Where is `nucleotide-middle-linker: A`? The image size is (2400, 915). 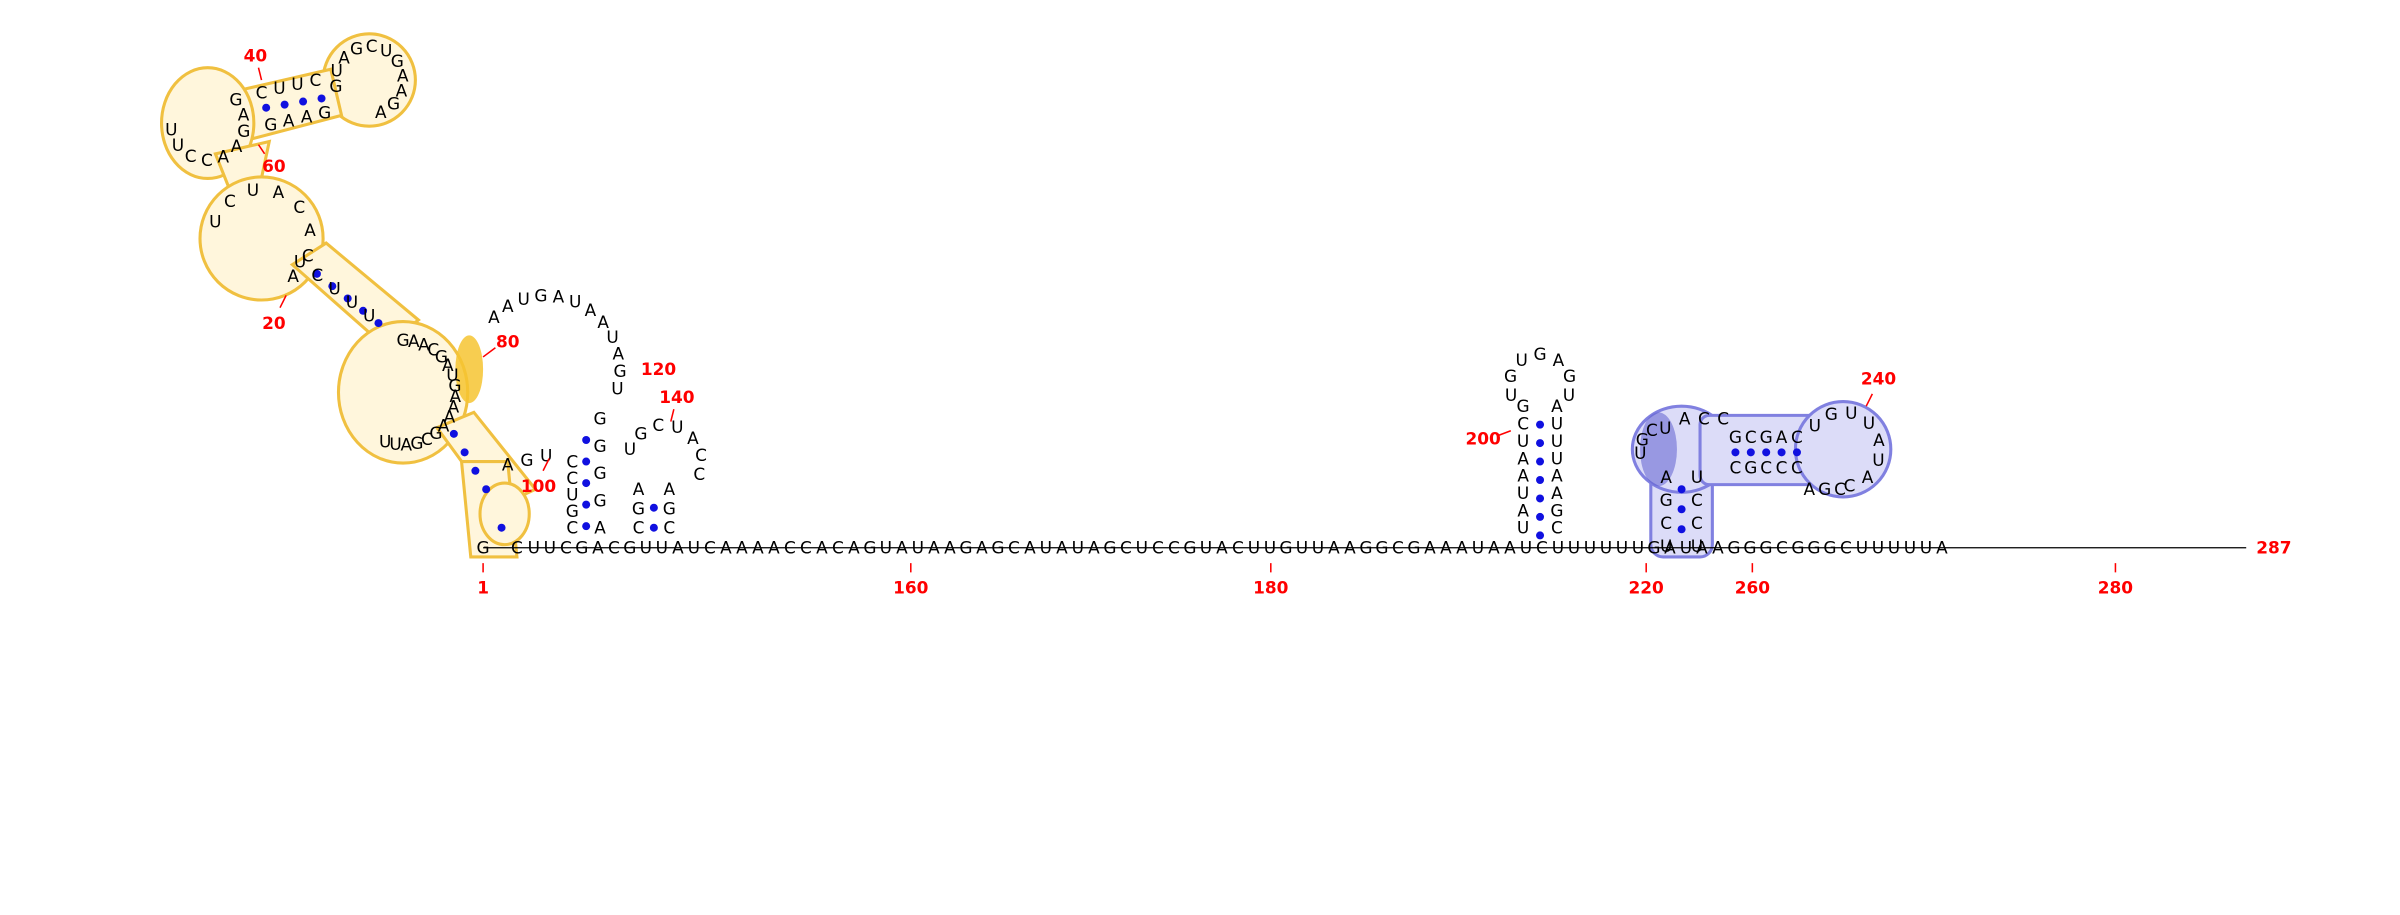
nucleotide-middle-linker: A is located at coordinates (508, 465).